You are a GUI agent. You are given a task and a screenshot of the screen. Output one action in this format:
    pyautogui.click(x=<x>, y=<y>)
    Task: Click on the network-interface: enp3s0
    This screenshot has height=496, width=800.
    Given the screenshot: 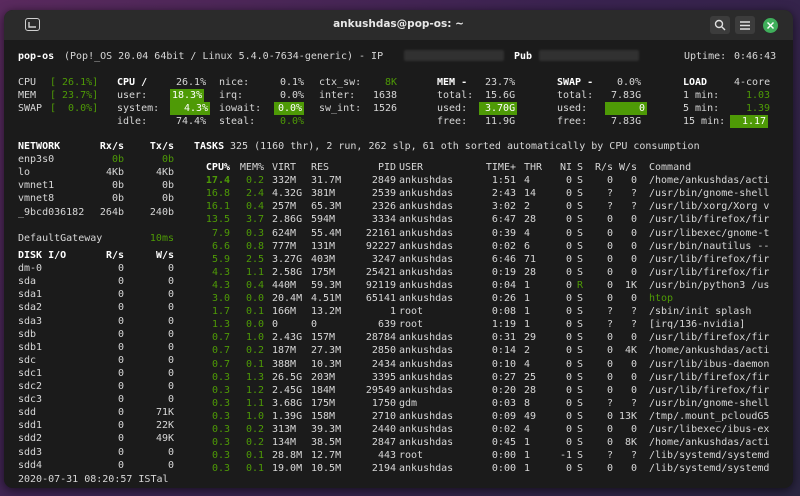 What is the action you would take?
    pyautogui.click(x=36, y=160)
    